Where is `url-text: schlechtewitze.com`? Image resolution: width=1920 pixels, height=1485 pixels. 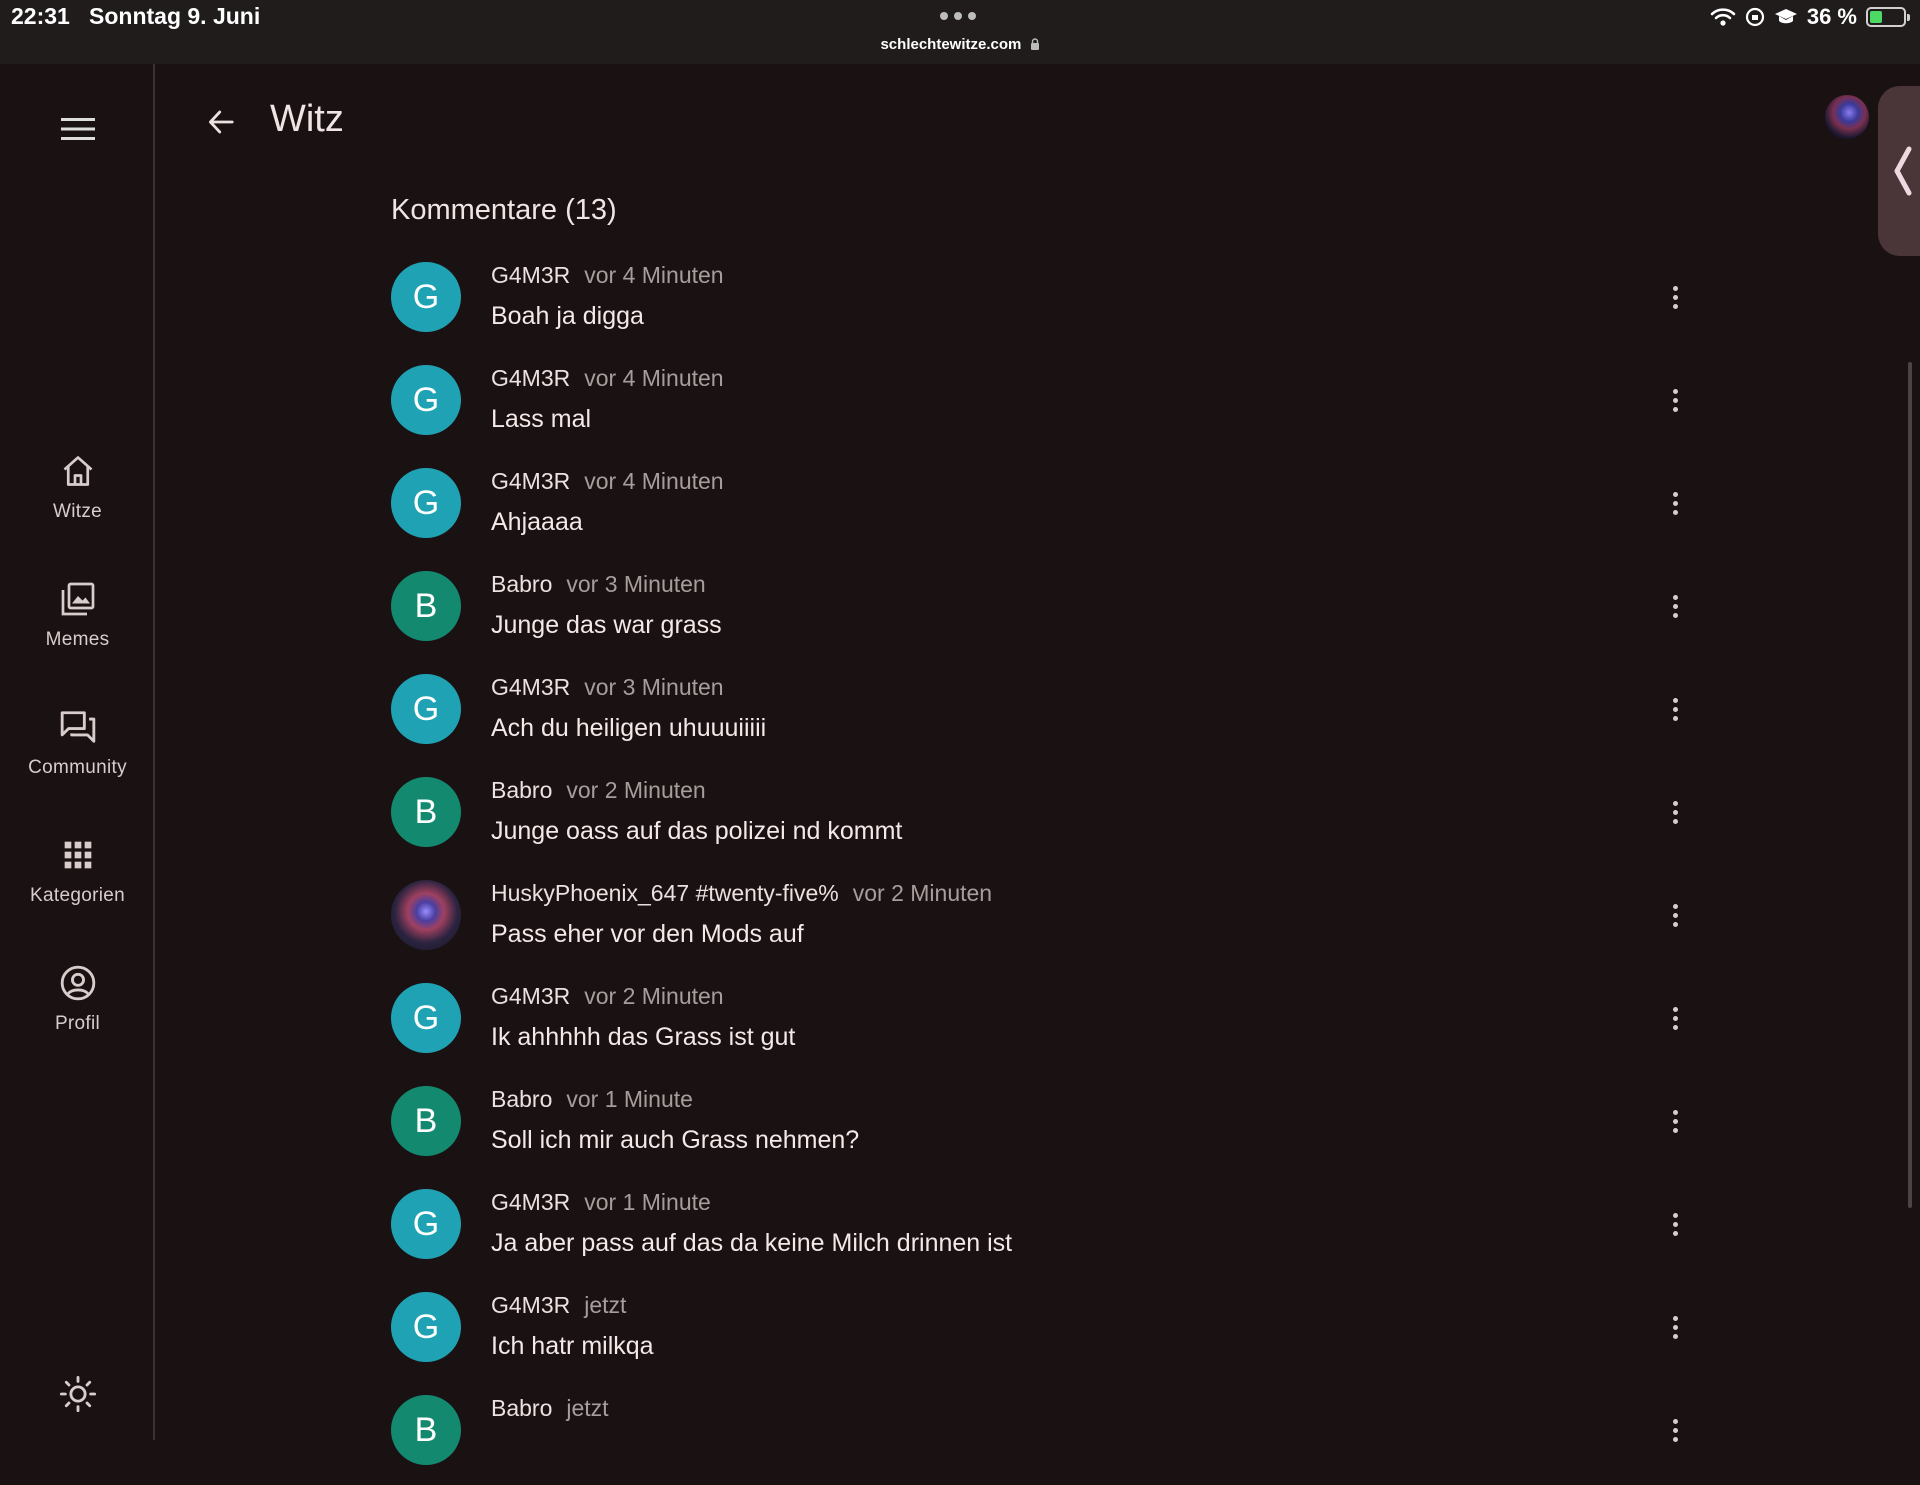
url-text: schlechtewitze.com is located at coordinates (951, 44).